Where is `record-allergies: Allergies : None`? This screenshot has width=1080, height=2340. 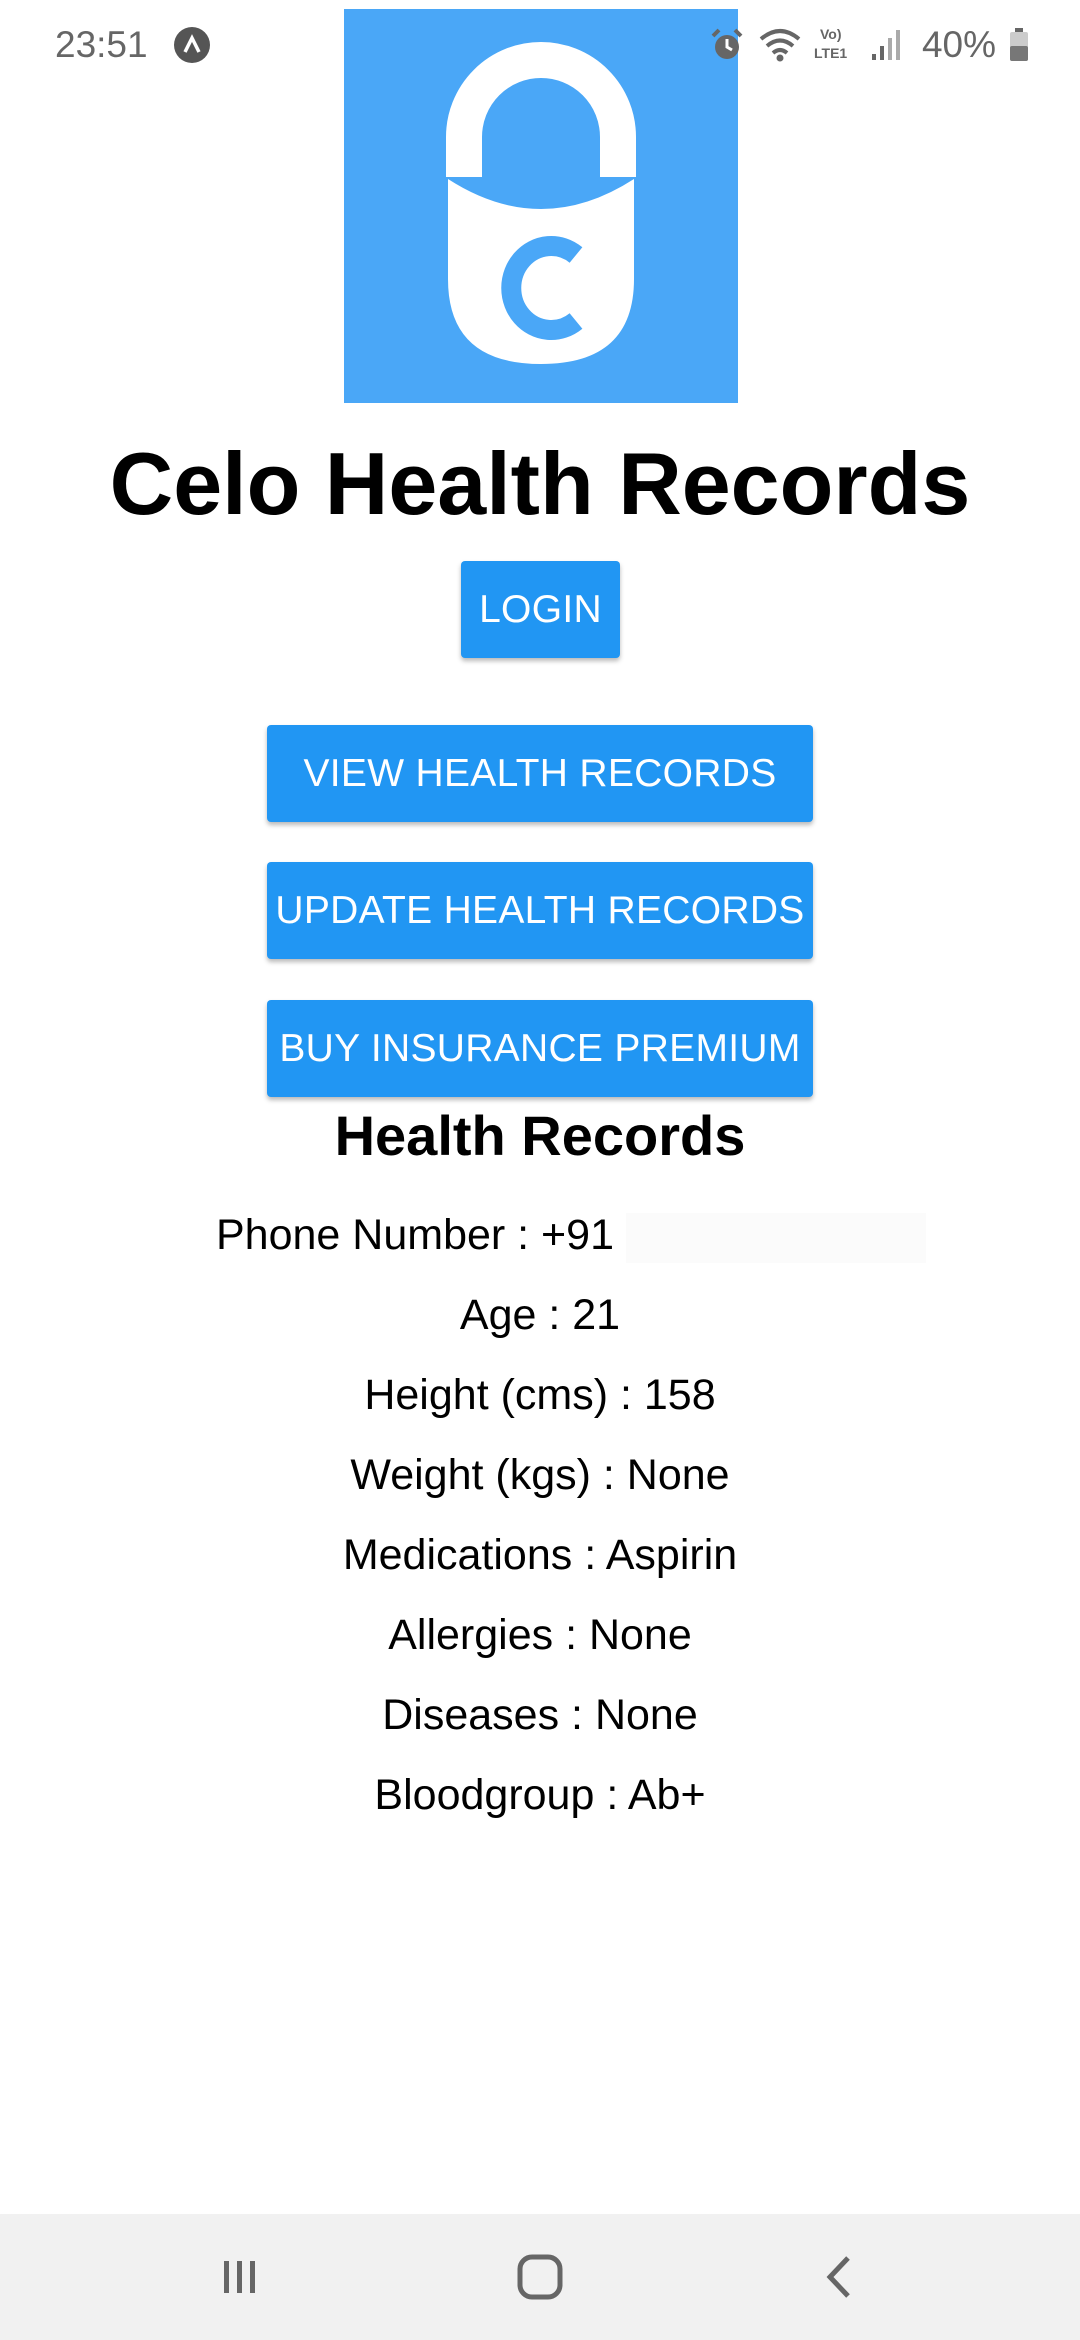
record-allergies: Allergies : None is located at coordinates (540, 1635).